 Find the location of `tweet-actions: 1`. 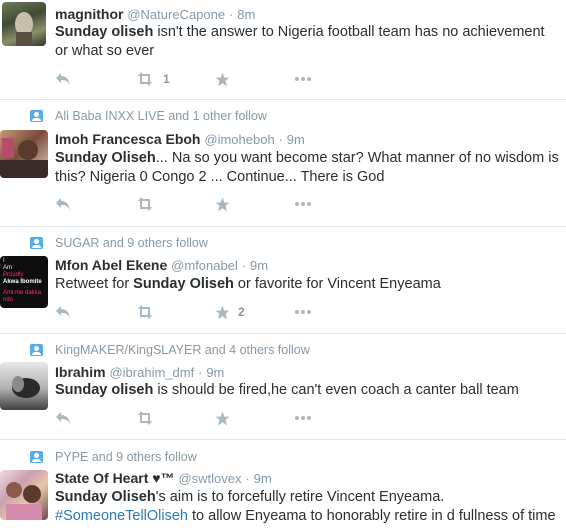

tweet-actions: 1 is located at coordinates (205, 79).